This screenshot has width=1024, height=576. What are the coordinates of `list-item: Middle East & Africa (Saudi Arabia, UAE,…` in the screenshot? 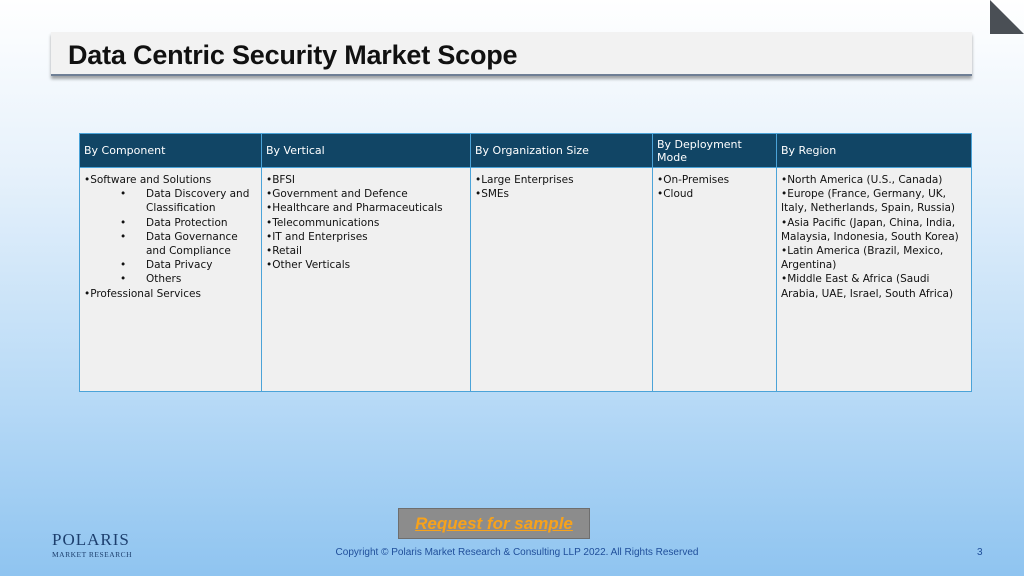 It's located at (874, 286).